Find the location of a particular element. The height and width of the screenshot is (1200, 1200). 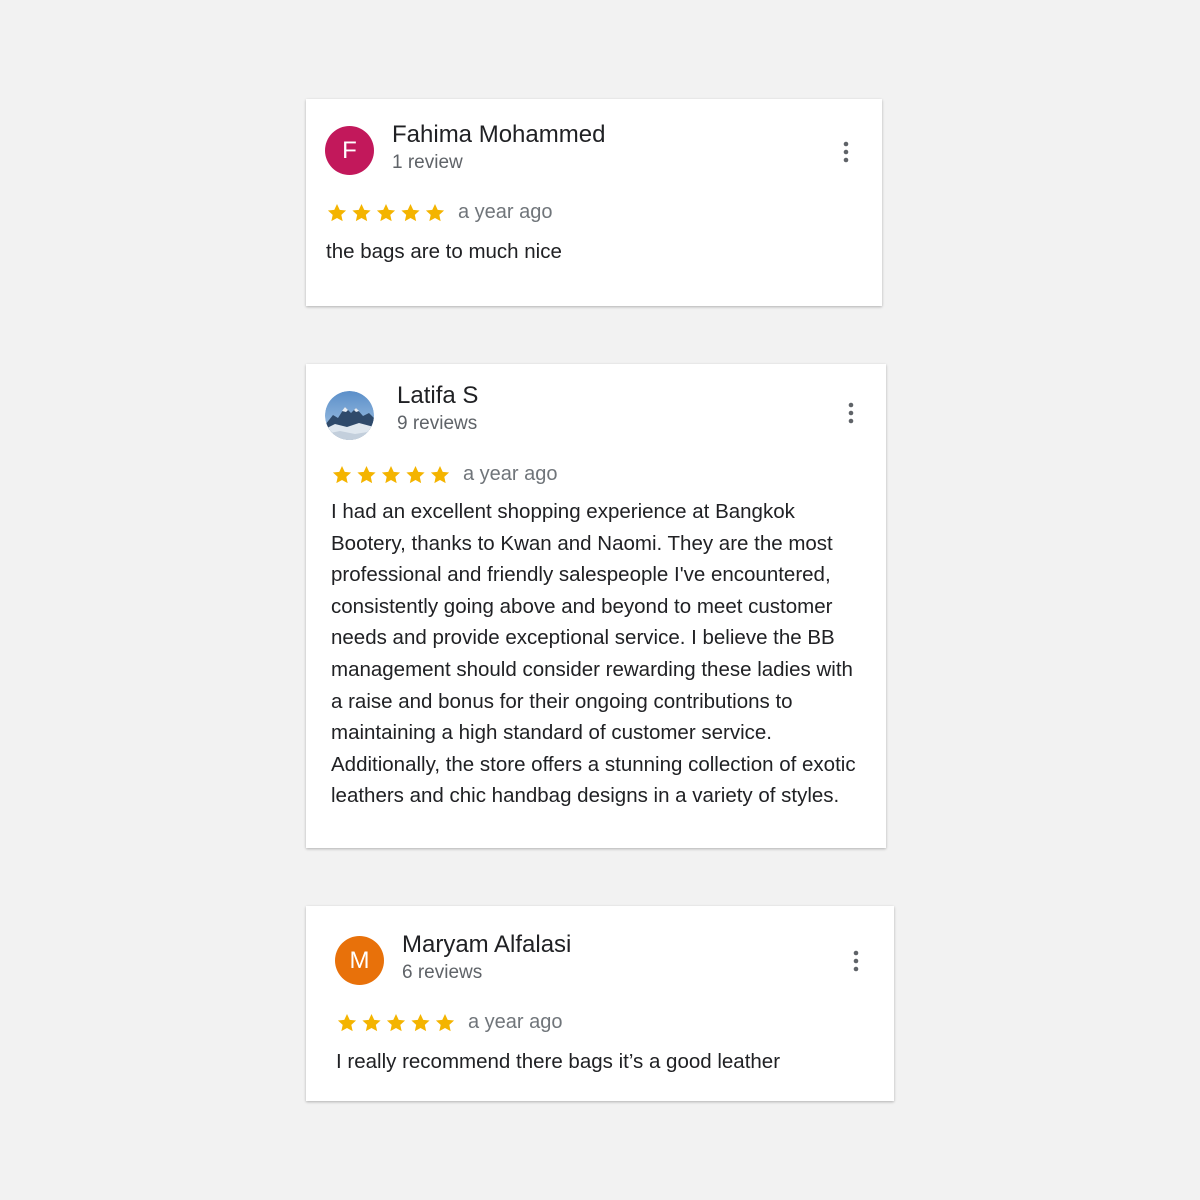

reviewer-name: Latifa S is located at coordinates (437, 396).